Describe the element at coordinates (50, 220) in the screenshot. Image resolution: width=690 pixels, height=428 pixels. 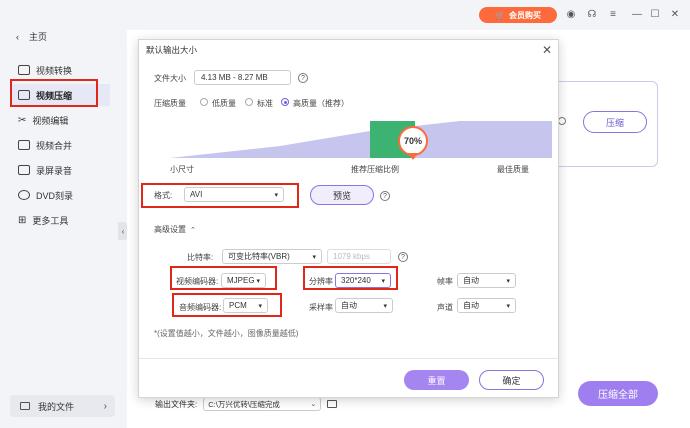
I see `sidebar-item-label: 更多工具` at that location.